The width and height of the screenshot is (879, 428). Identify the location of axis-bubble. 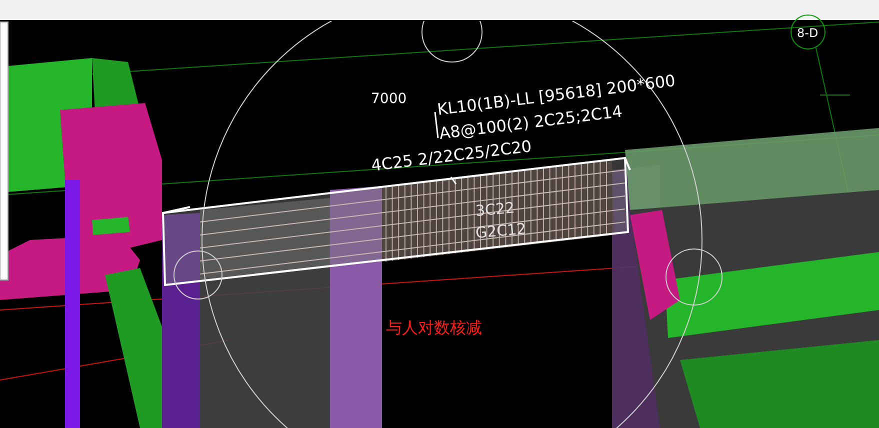
(808, 32).